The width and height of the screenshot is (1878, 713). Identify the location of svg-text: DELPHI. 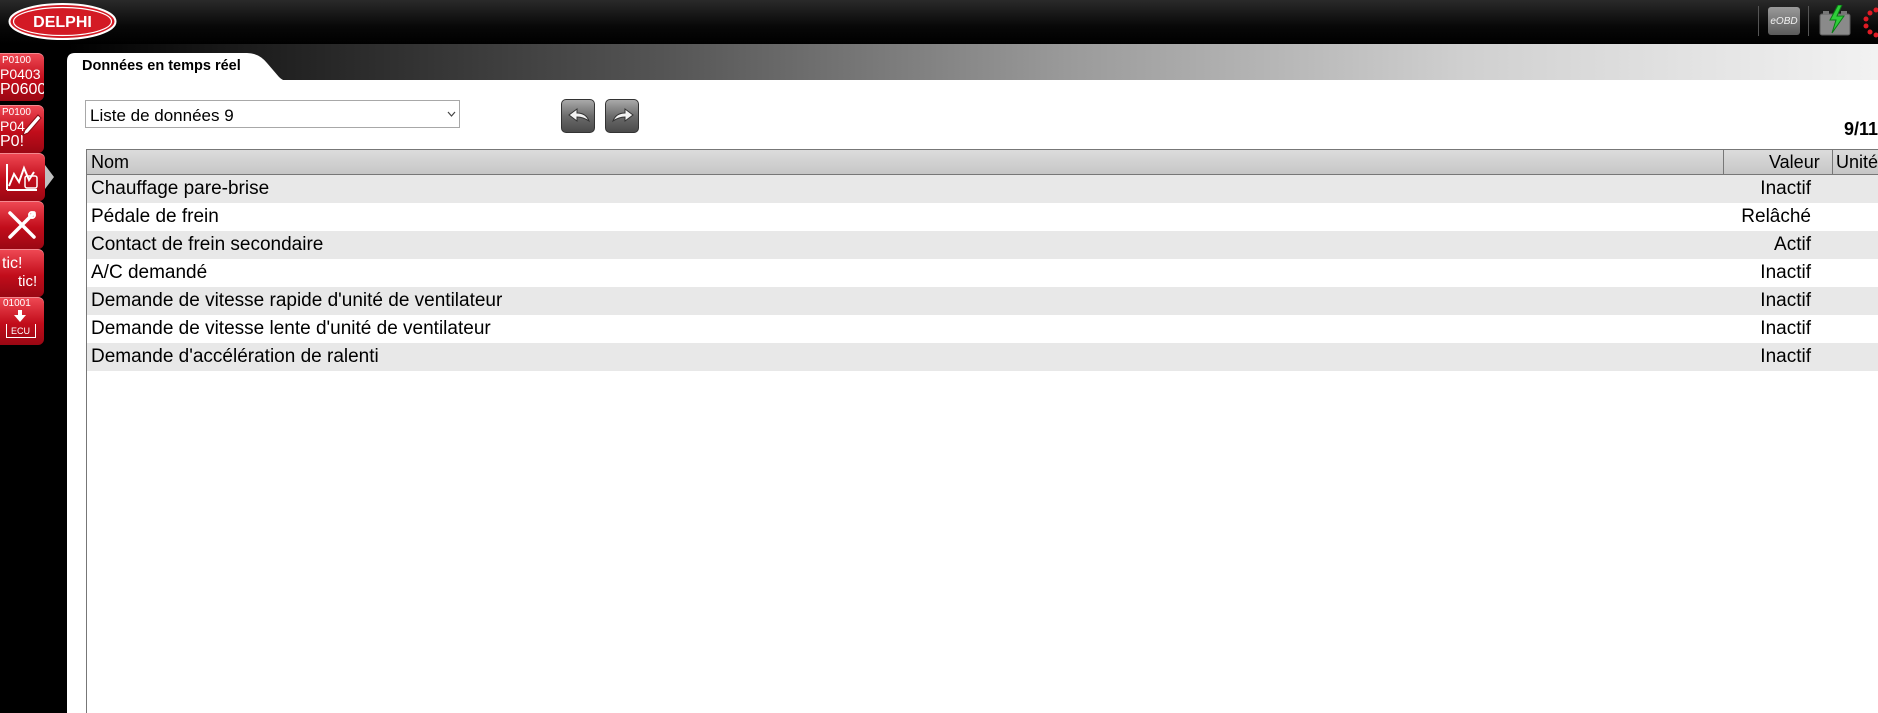
(62, 22).